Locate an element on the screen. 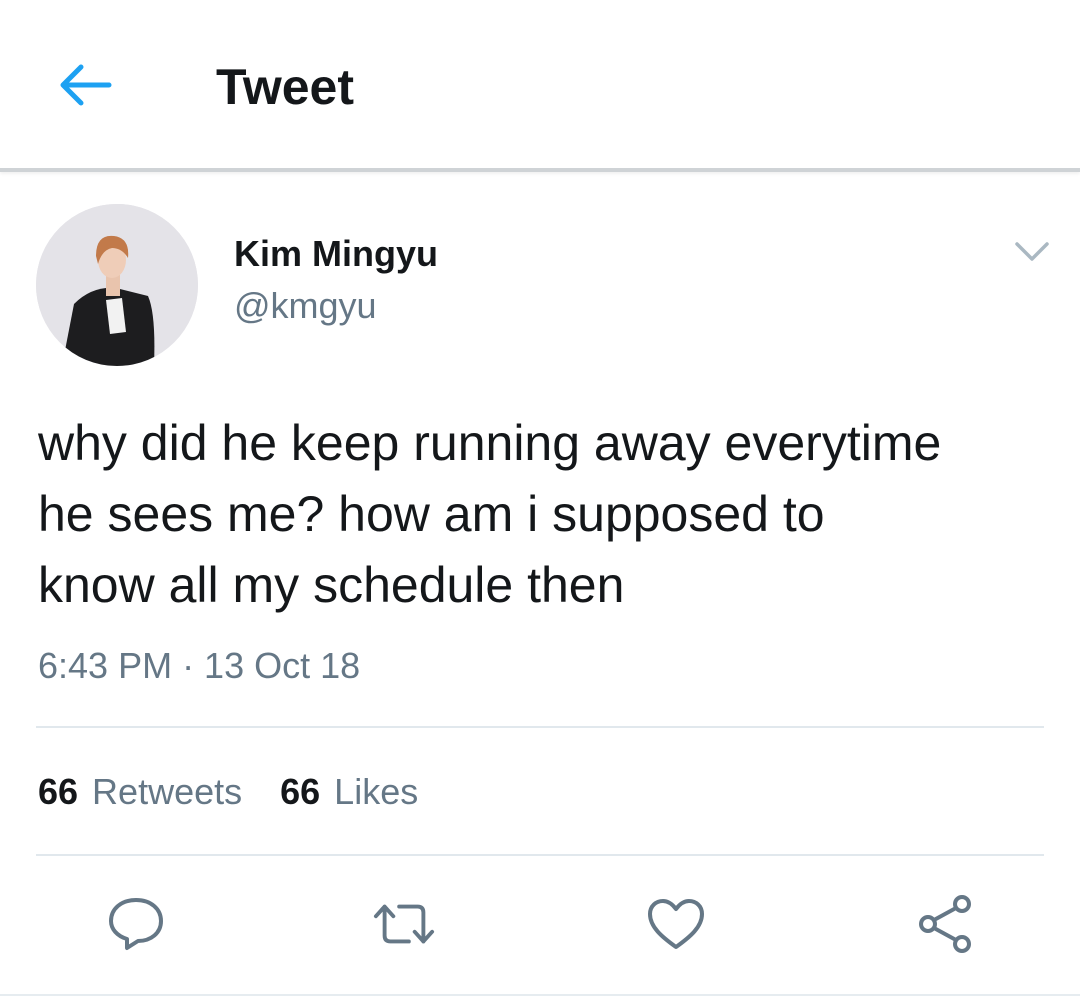 Image resolution: width=1080 pixels, height=1003 pixels. heart-icon is located at coordinates (676, 924).